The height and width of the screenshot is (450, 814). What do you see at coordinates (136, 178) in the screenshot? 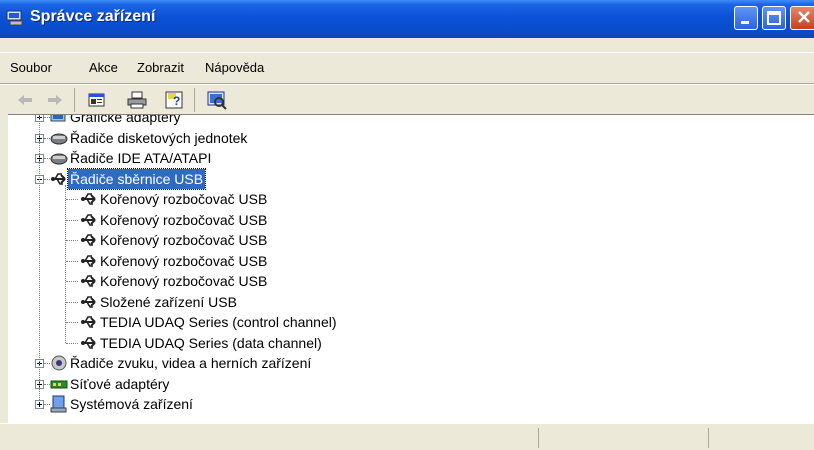
I see `tree-item-label: Řadiče sběrnice USB` at bounding box center [136, 178].